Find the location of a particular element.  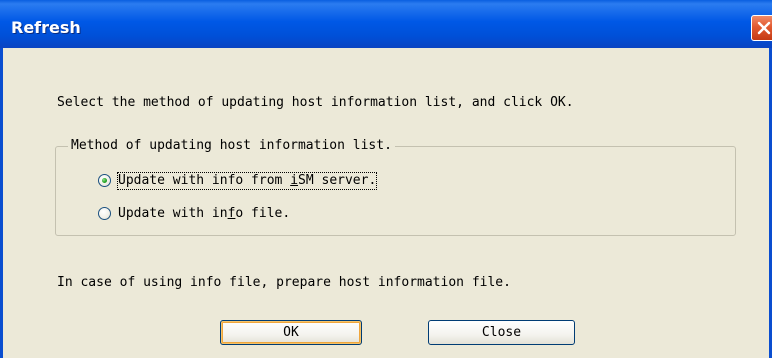

radio-label-info-file: Update with info file. is located at coordinates (204, 214).